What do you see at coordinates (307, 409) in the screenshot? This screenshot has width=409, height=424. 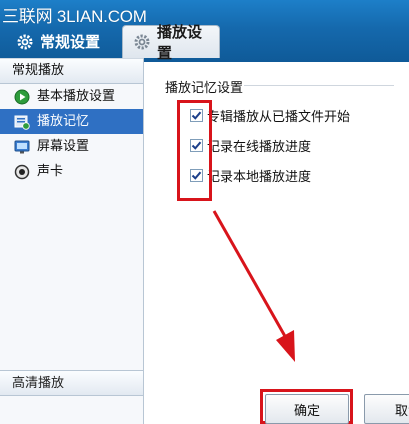 I see `ok-button: 确定` at bounding box center [307, 409].